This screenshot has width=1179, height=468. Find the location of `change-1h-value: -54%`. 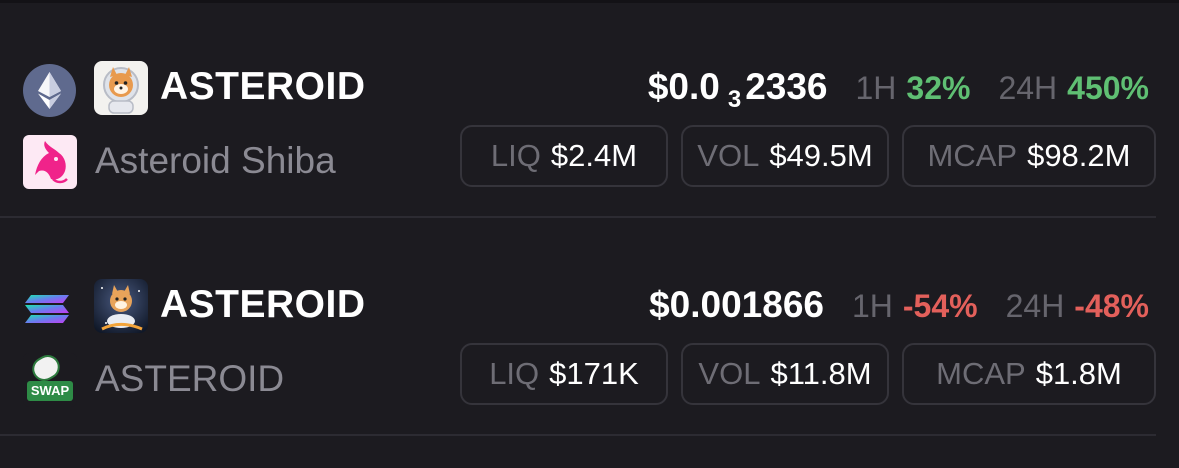

change-1h-value: -54% is located at coordinates (940, 306).